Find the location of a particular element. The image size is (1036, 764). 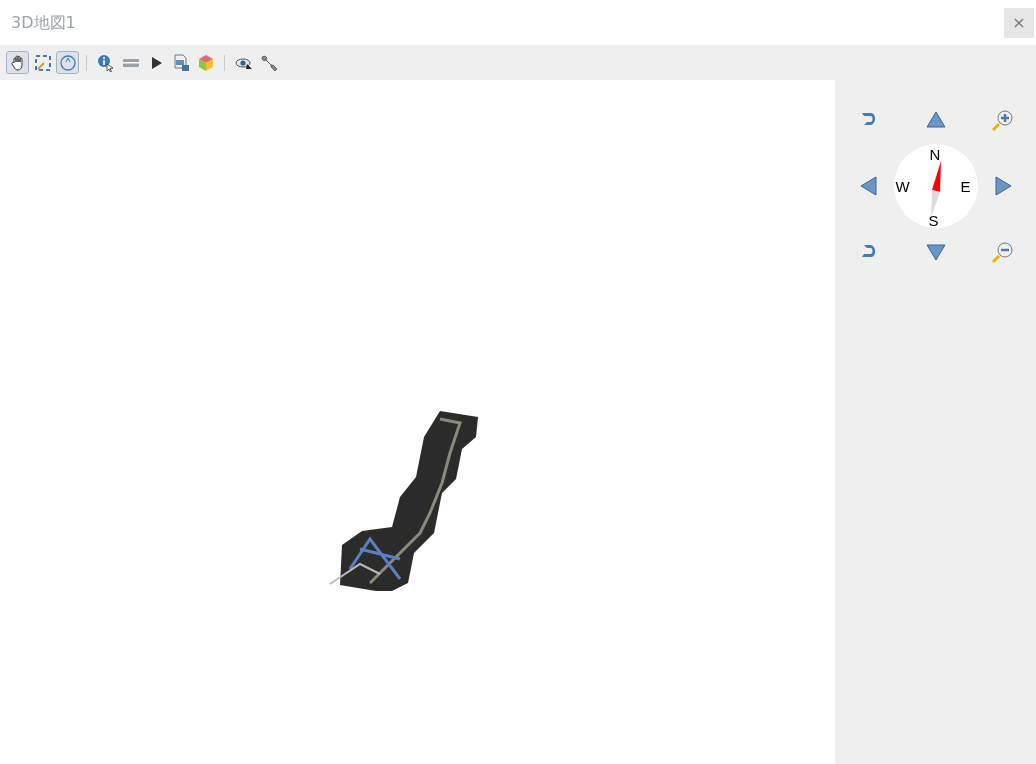

cube-icon is located at coordinates (205, 62).